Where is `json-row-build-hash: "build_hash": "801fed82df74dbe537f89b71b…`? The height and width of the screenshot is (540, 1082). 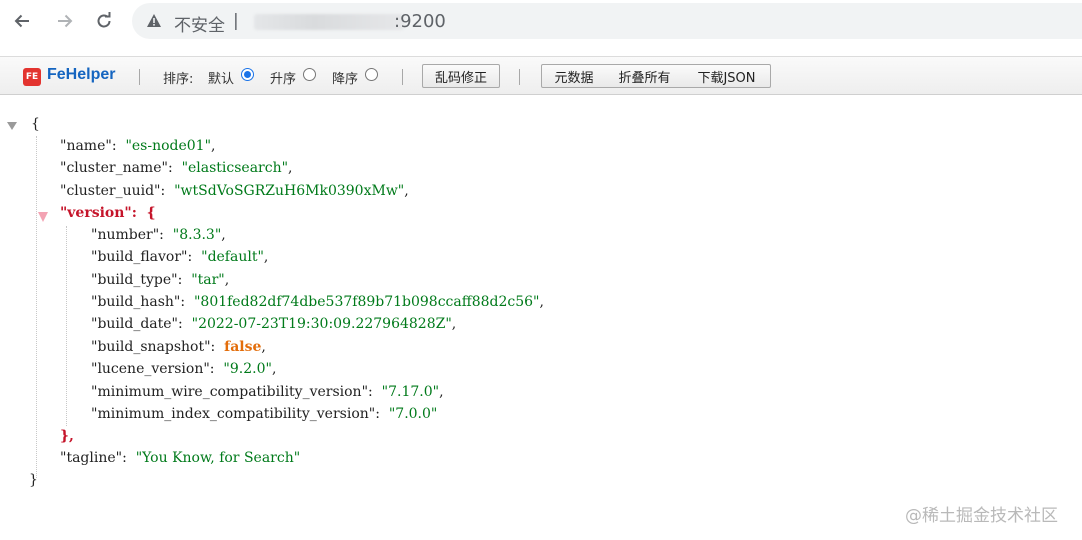
json-row-build-hash: "build_hash": "801fed82df74dbe537f89b71b… is located at coordinates (317, 302).